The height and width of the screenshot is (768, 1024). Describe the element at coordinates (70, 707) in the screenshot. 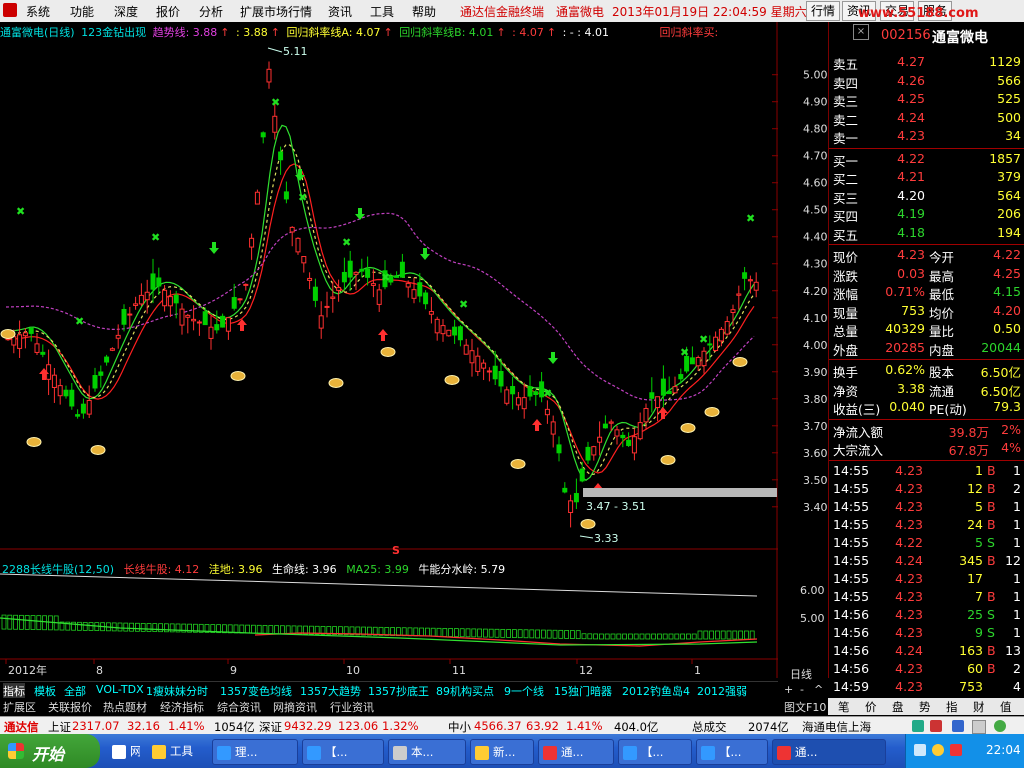

I see `extension-tab: 关联报价` at that location.